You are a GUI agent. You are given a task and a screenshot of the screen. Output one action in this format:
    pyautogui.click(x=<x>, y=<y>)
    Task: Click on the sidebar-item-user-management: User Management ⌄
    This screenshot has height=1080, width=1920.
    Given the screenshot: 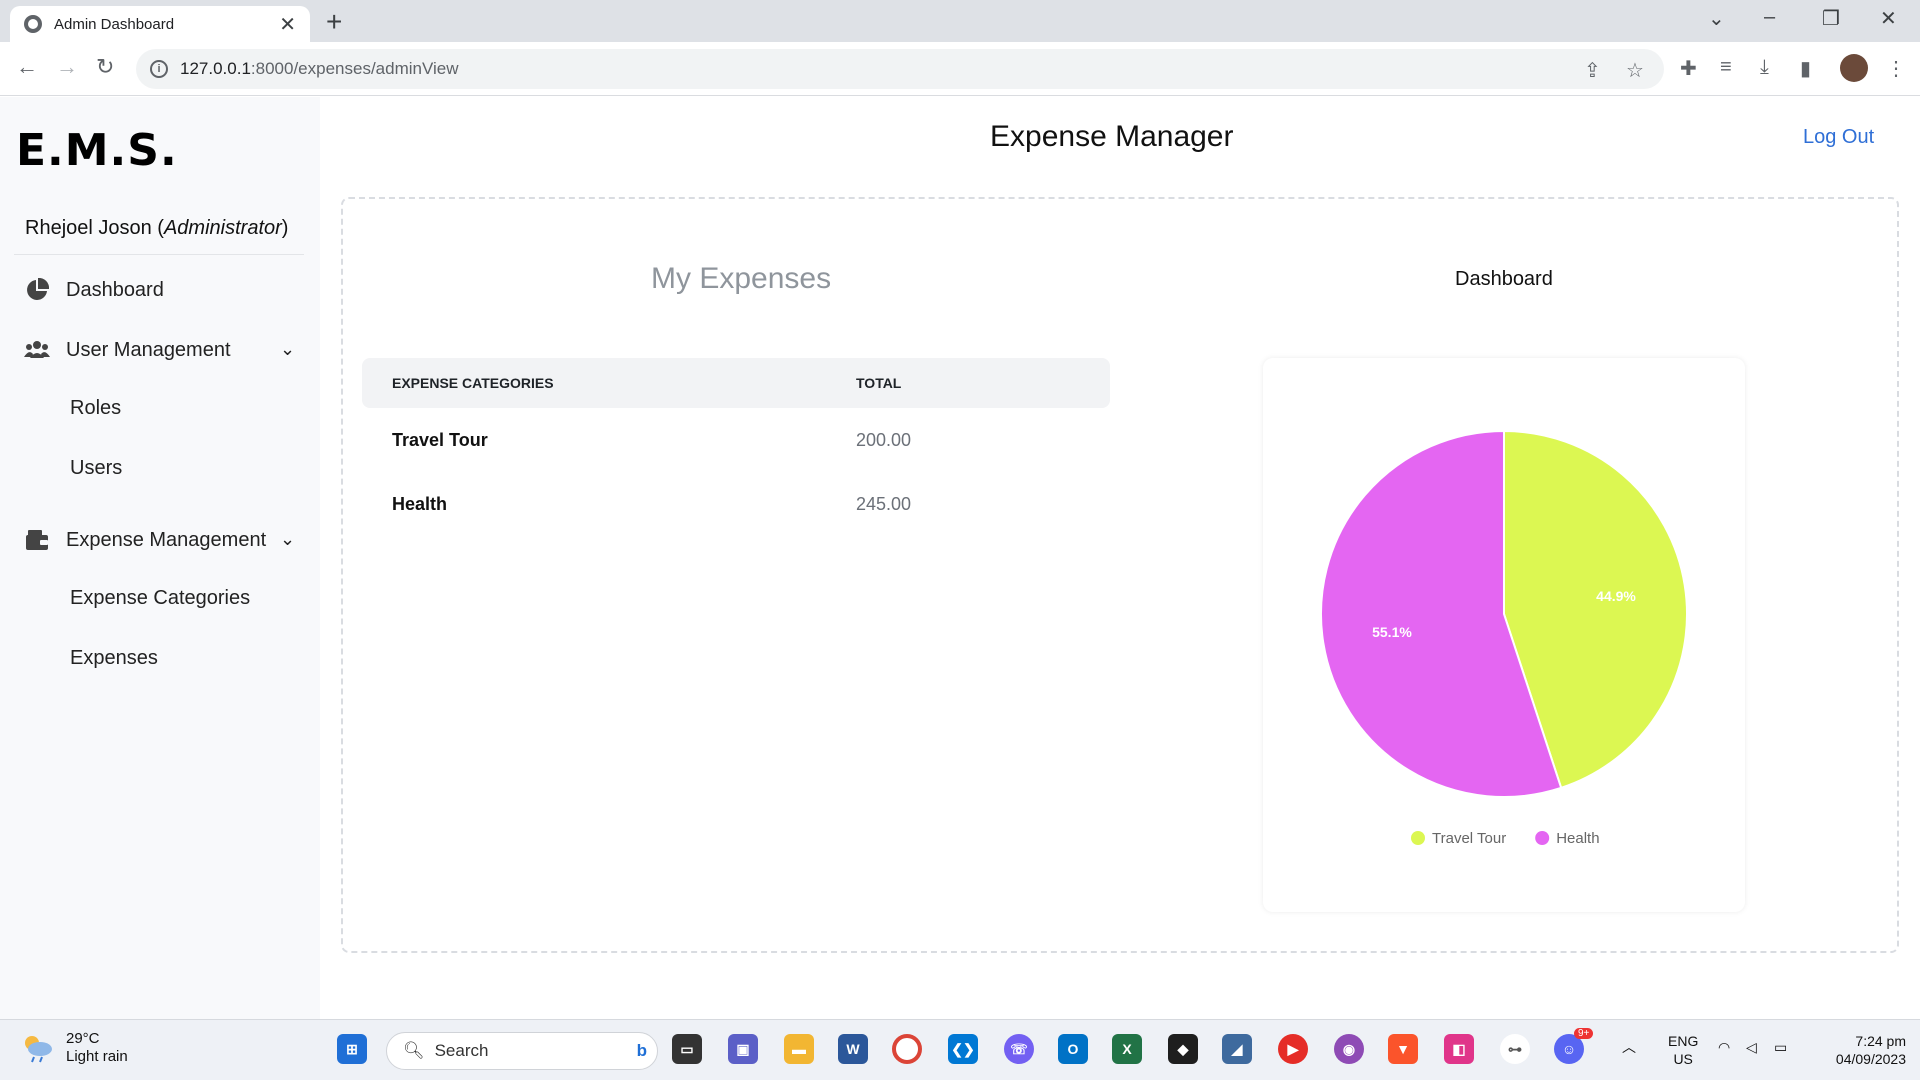 What is the action you would take?
    pyautogui.click(x=164, y=350)
    